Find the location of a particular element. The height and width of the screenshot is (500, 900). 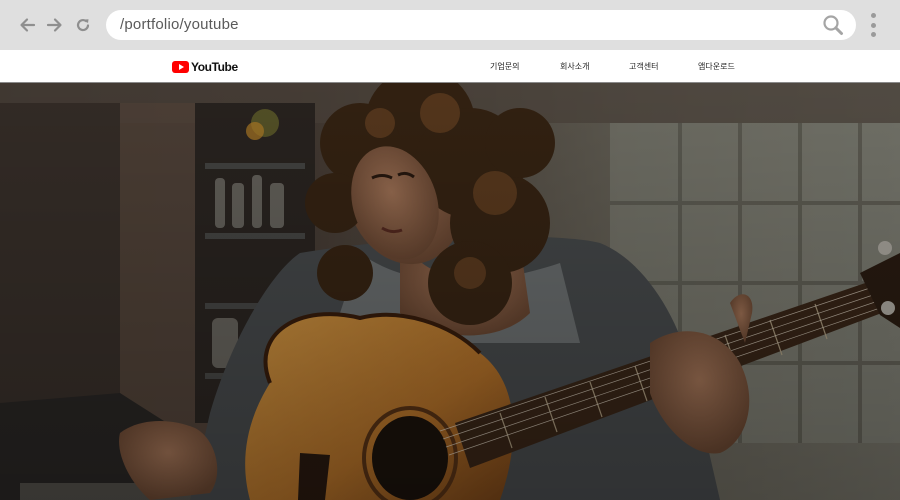

arrow-left-icon is located at coordinates (28, 25).